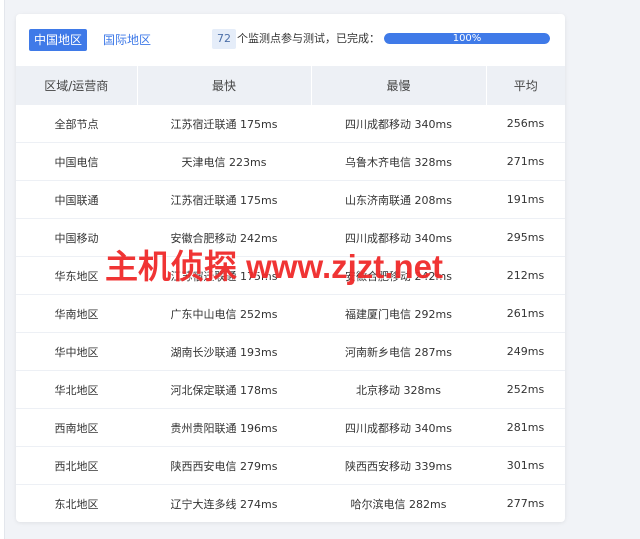  I want to click on table-row: 华东地区 江苏宿迁联通 175ms 安徽合肥移动 242ms 212ms, so click(290, 275).